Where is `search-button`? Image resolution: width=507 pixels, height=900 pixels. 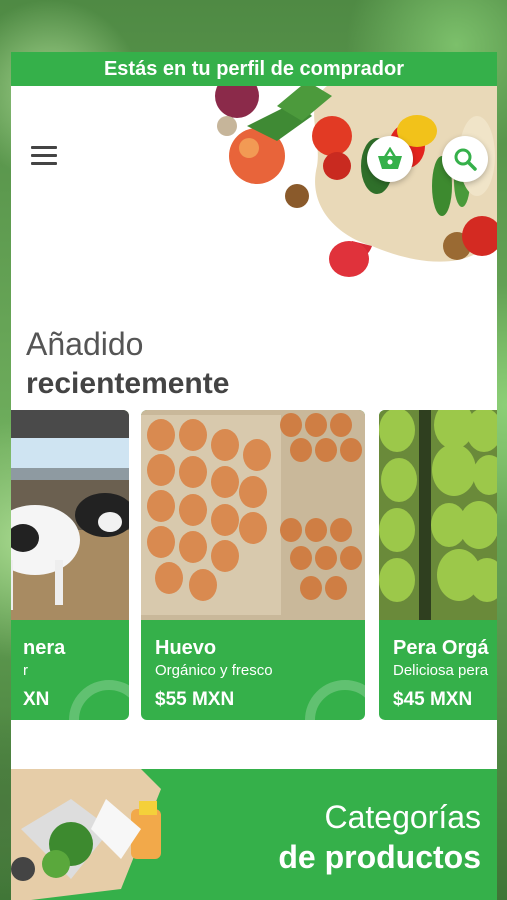 search-button is located at coordinates (465, 159).